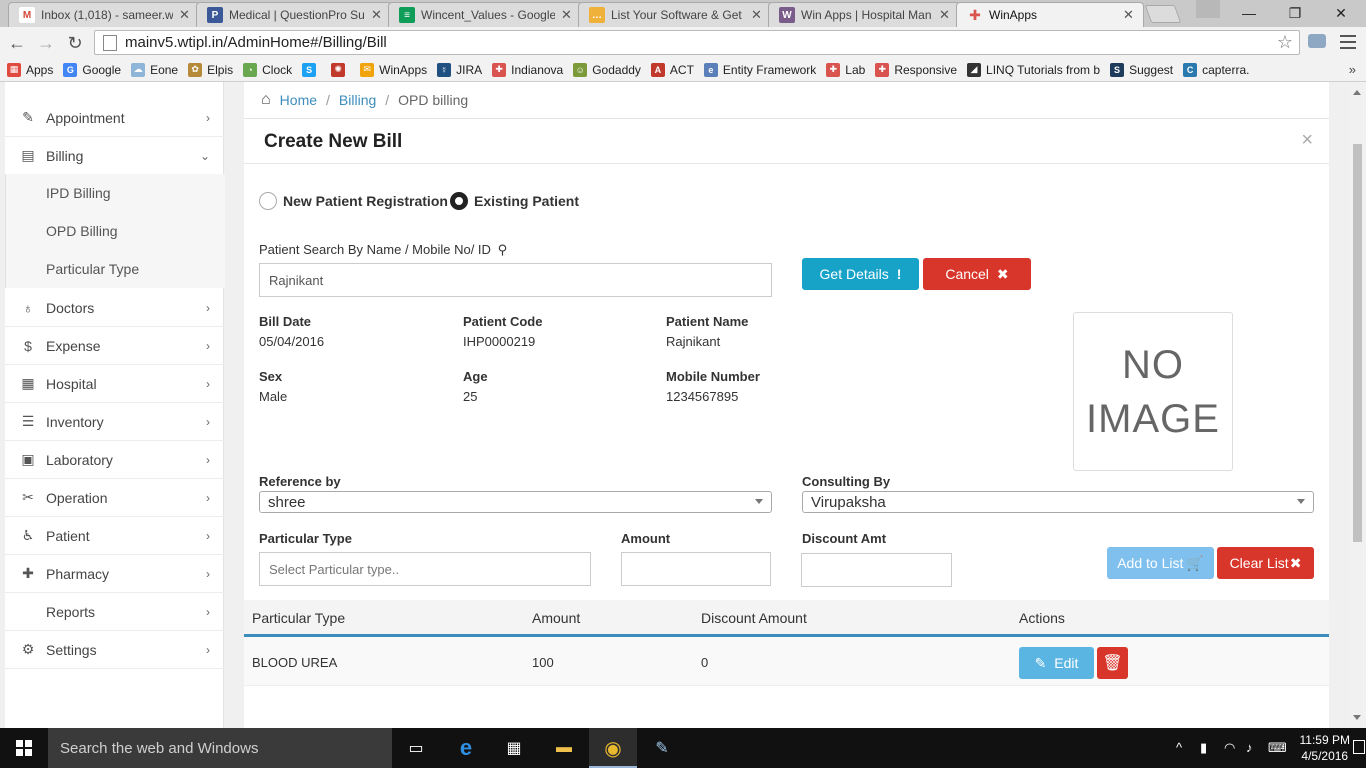  I want to click on show-hidden-icons-chevron-icon: ^, so click(1179, 747).